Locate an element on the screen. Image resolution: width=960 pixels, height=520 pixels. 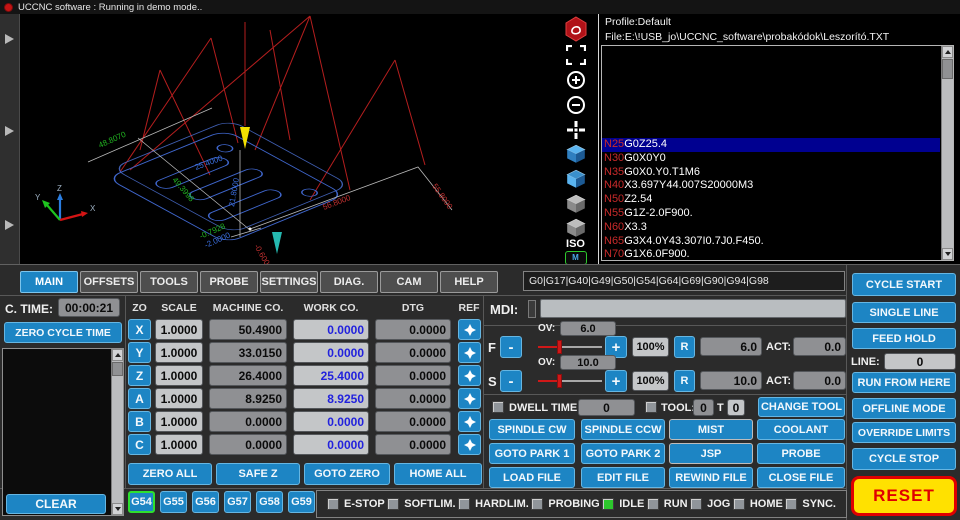
reset-button: RESET is located at coordinates (904, 496).